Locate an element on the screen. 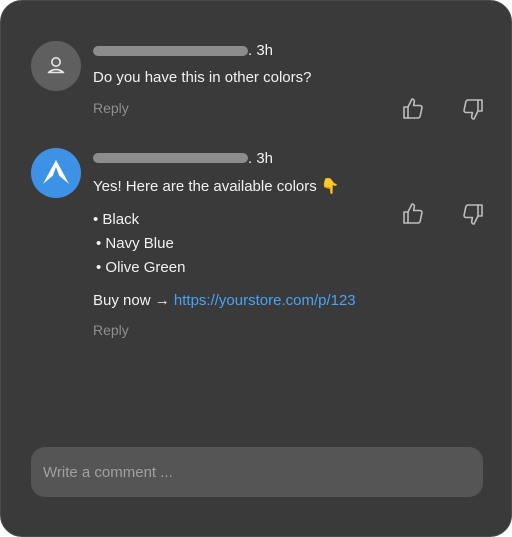 The width and height of the screenshot is (512, 537). product-link: https://yourstore.com/p/123 is located at coordinates (265, 300).